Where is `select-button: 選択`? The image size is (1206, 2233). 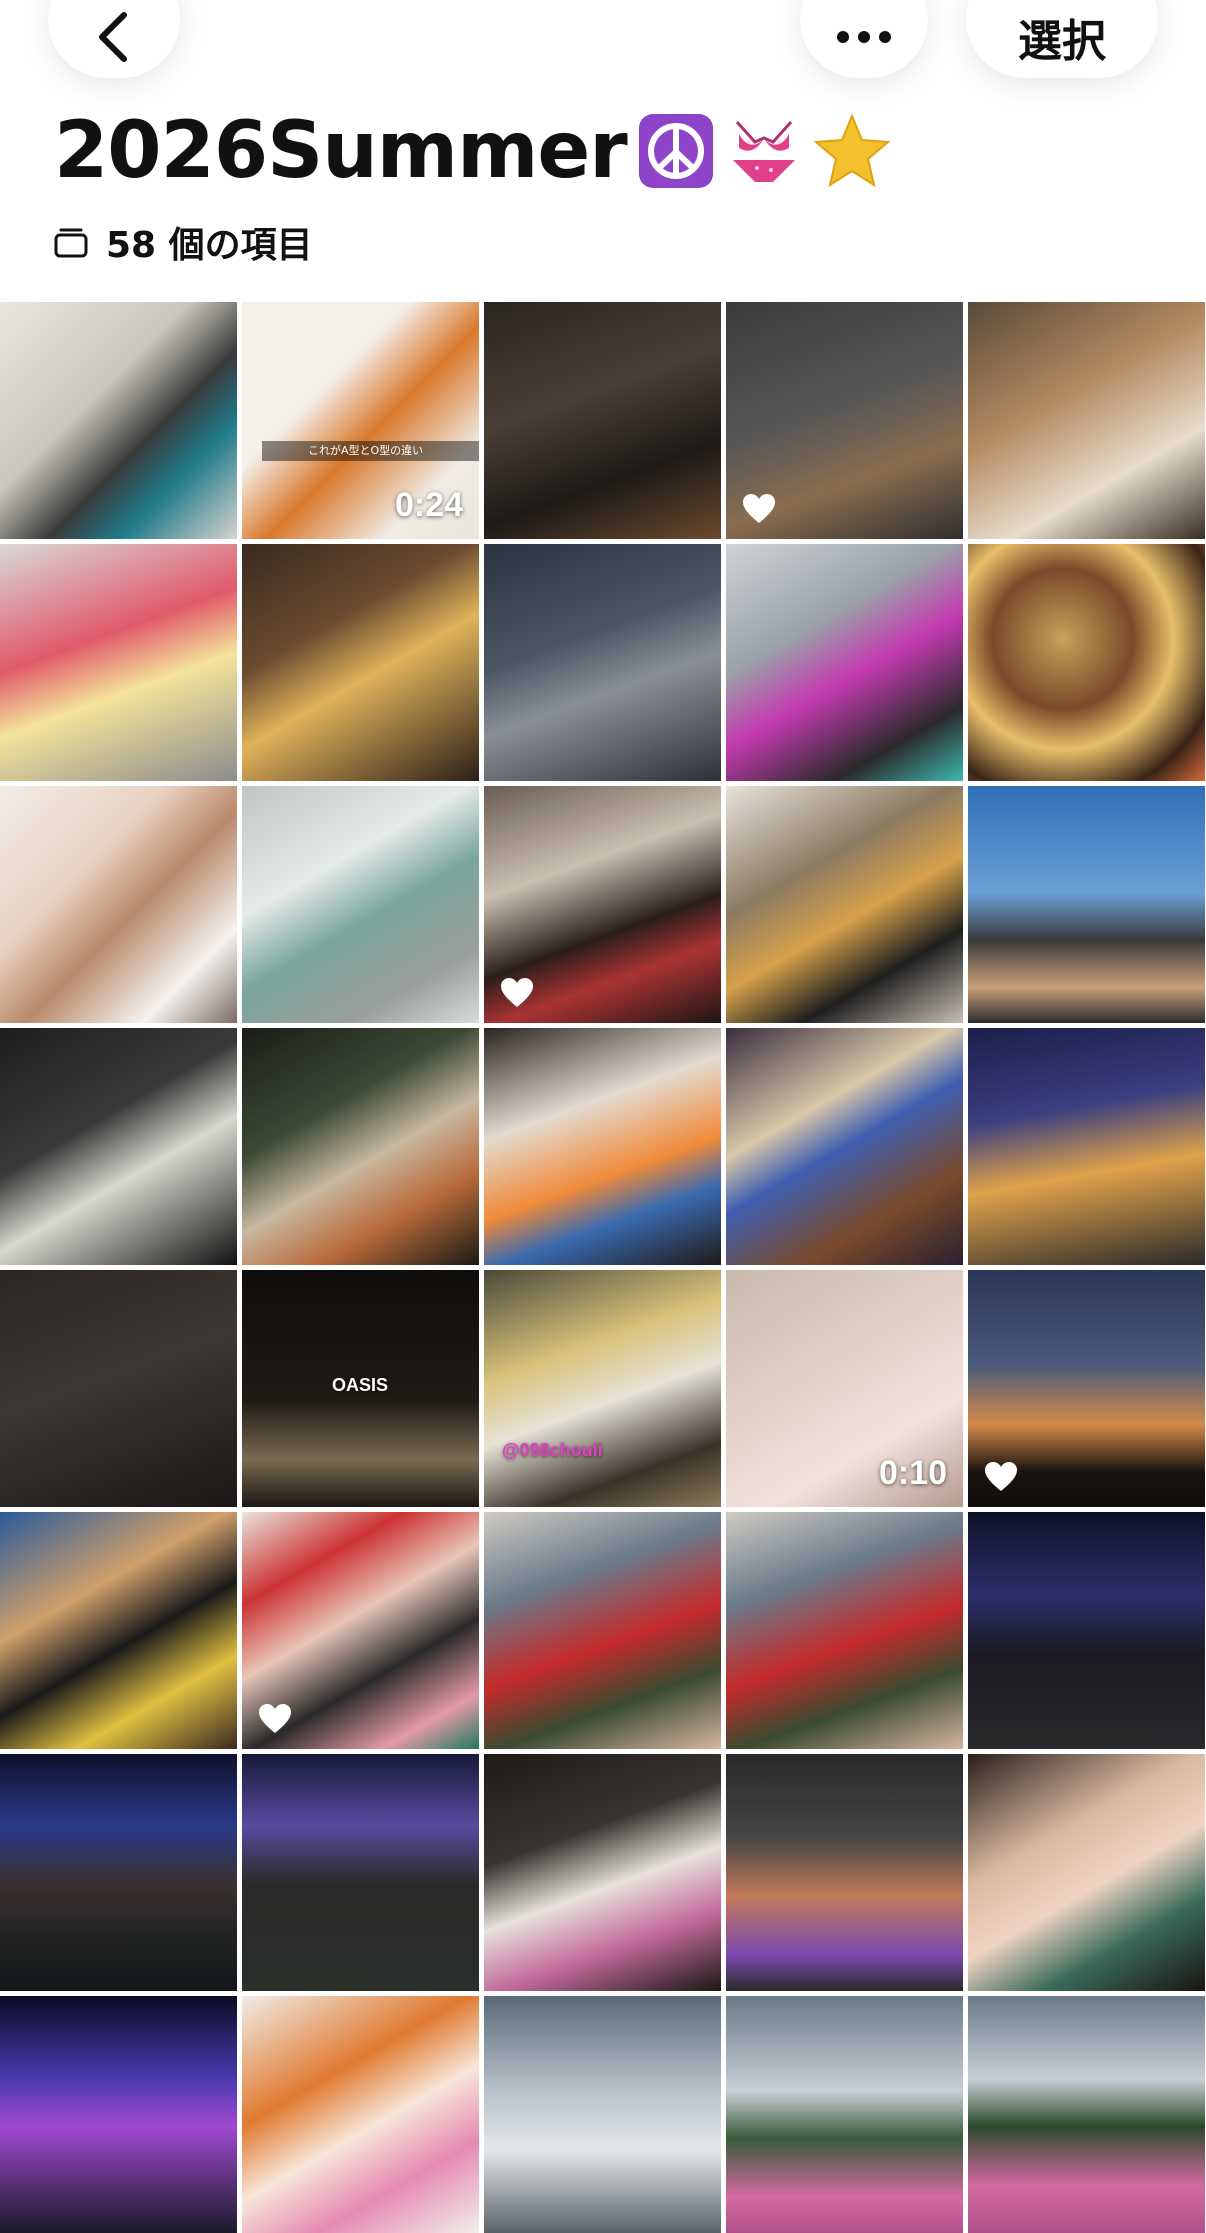
select-button: 選択 is located at coordinates (1062, 39).